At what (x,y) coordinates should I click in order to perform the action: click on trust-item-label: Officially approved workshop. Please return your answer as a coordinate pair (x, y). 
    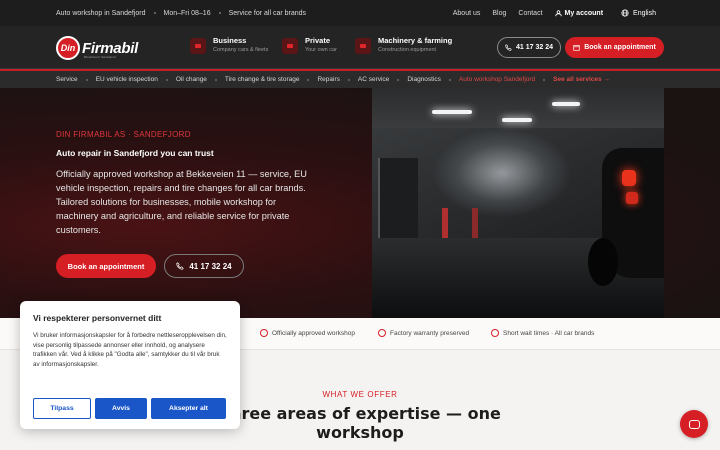
    Looking at the image, I should click on (313, 333).